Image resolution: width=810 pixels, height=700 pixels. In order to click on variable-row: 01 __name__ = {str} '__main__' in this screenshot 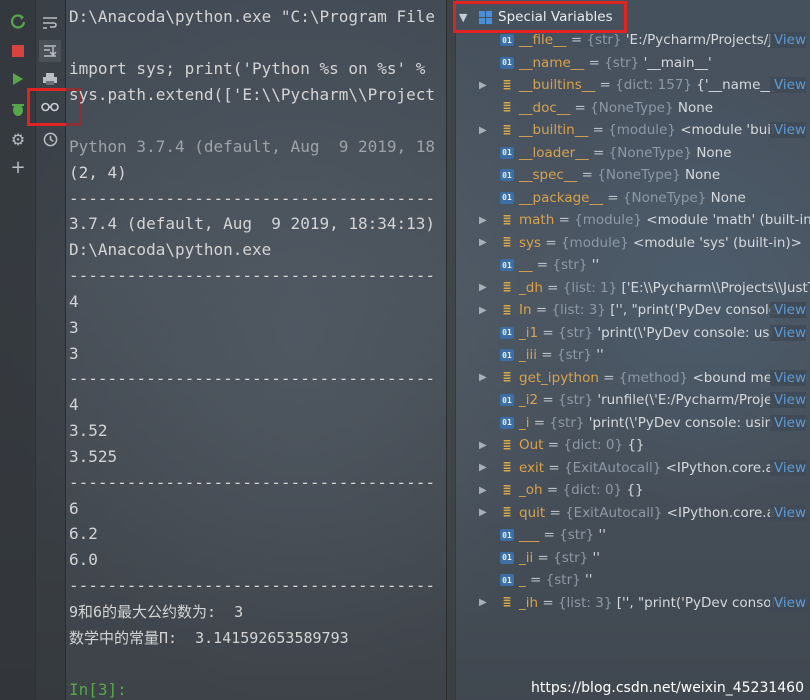, I will do `click(632, 63)`.